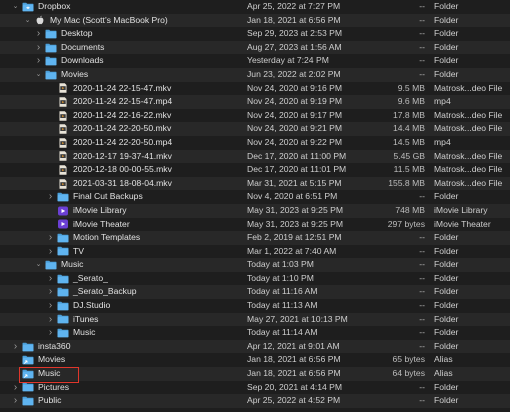  What do you see at coordinates (255, 388) in the screenshot?
I see `list-row: › Pictures Sep 20, 2021 at 4:14 PM -- Folder` at bounding box center [255, 388].